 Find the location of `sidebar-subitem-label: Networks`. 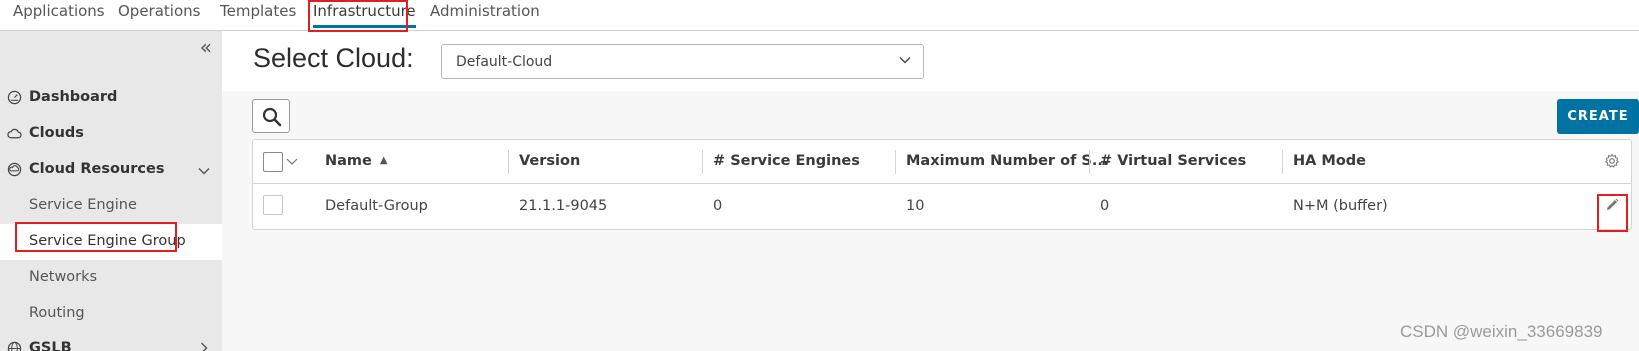

sidebar-subitem-label: Networks is located at coordinates (63, 277).